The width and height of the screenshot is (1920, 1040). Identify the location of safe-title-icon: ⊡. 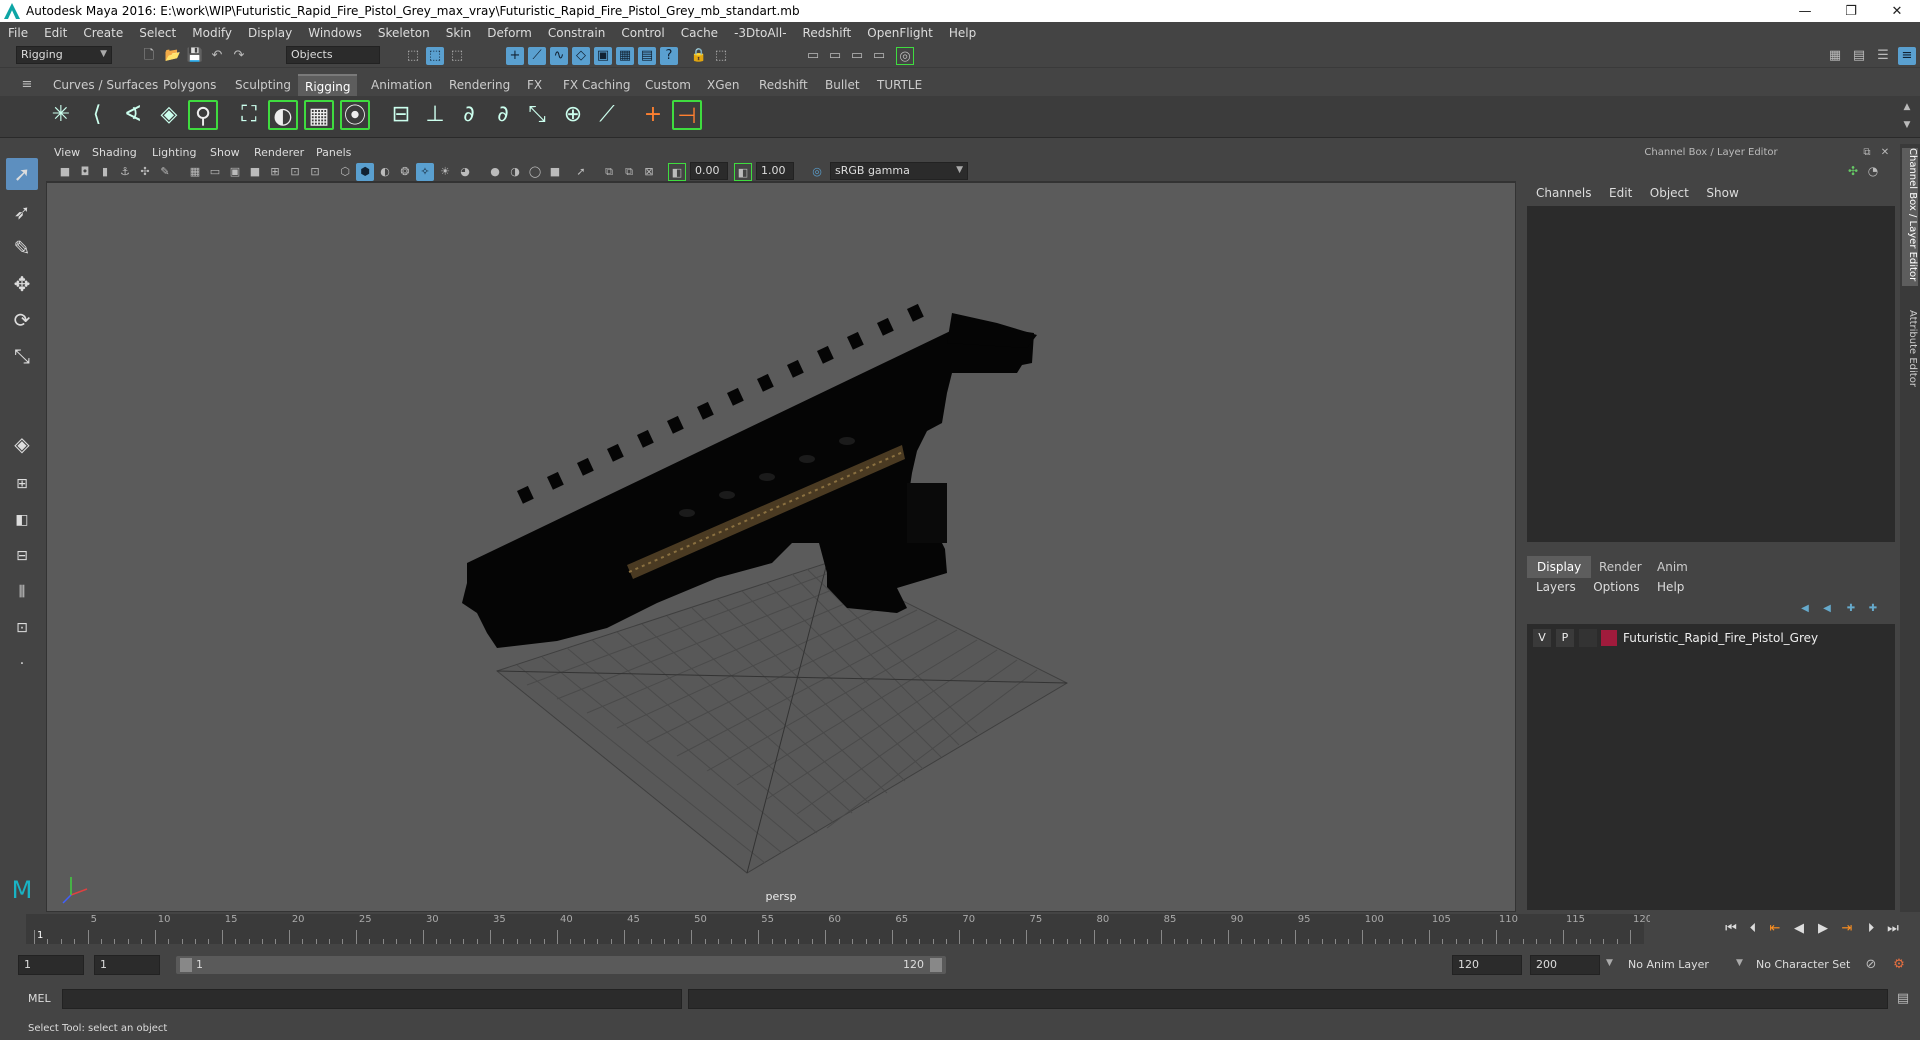
(315, 172).